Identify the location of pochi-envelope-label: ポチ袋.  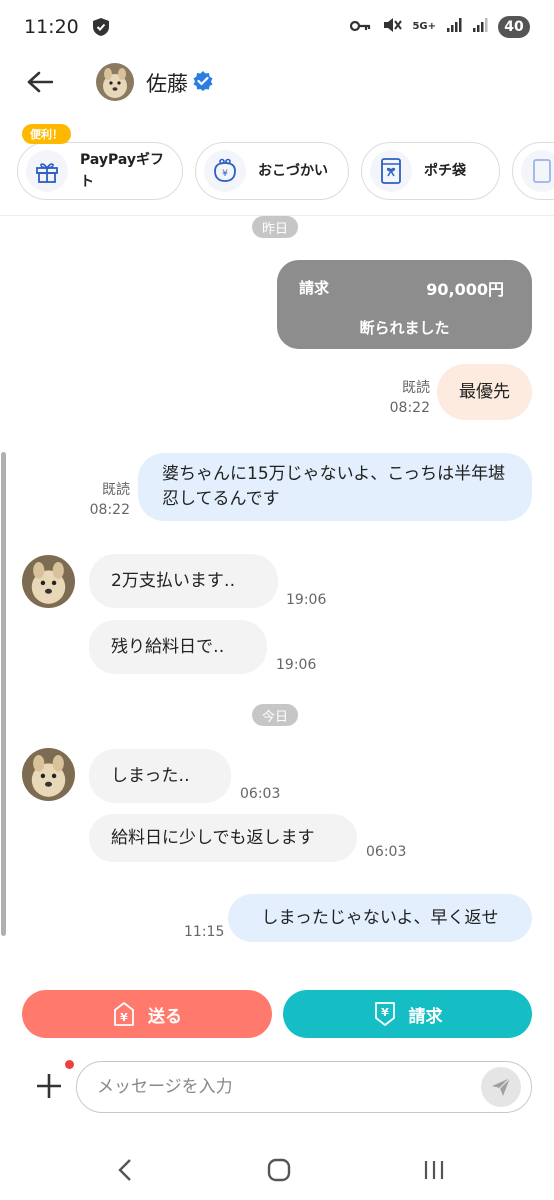
(445, 171).